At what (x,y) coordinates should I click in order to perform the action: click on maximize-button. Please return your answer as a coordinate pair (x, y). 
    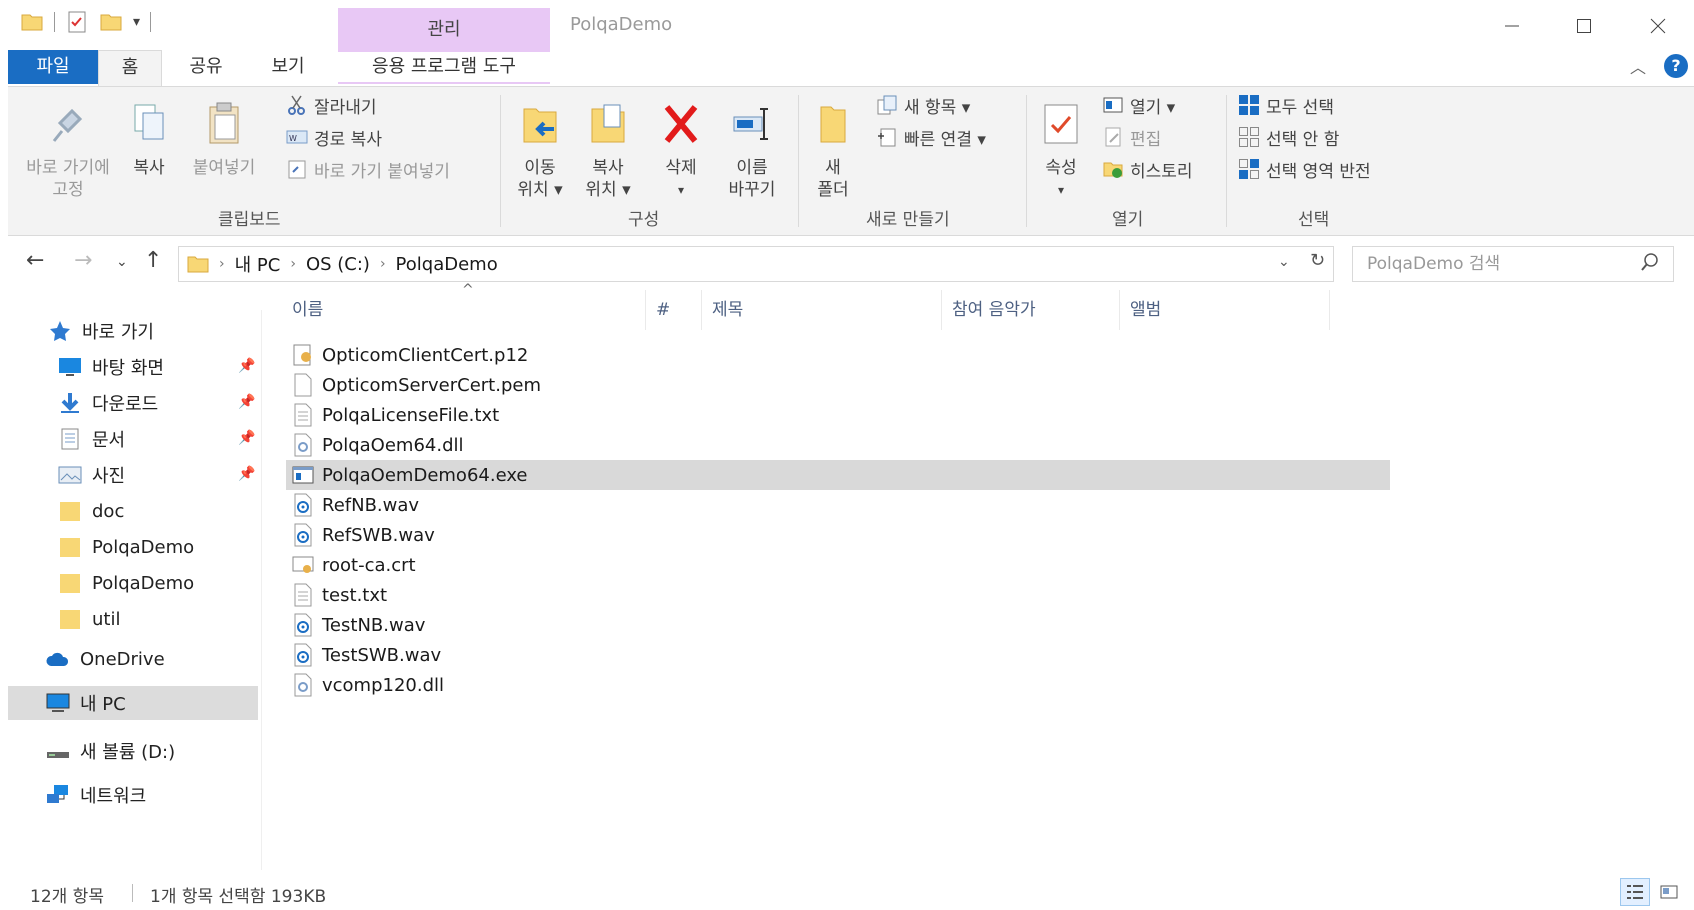
    Looking at the image, I should click on (1584, 26).